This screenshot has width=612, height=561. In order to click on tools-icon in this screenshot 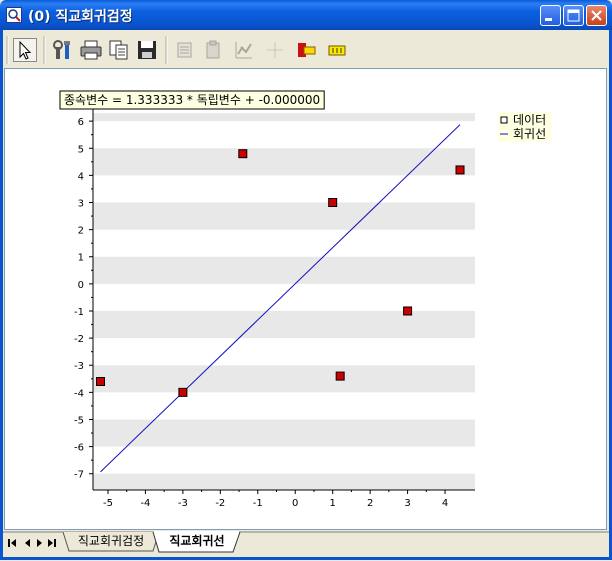, I will do `click(61, 49)`.